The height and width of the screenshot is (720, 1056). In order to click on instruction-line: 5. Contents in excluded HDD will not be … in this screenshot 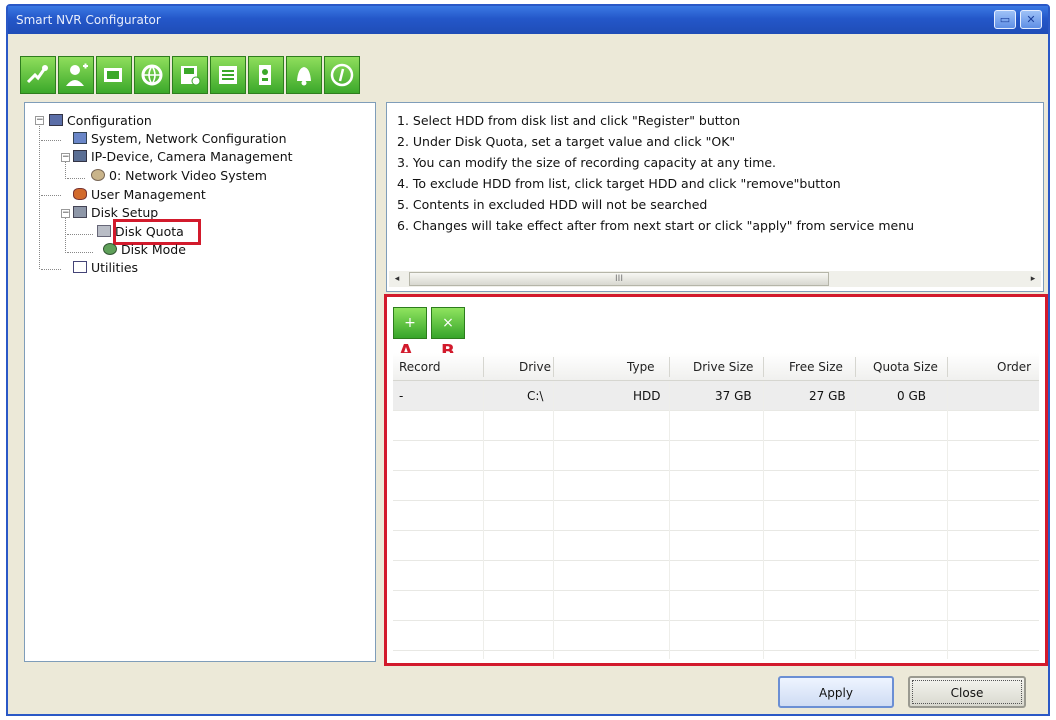, I will do `click(552, 204)`.